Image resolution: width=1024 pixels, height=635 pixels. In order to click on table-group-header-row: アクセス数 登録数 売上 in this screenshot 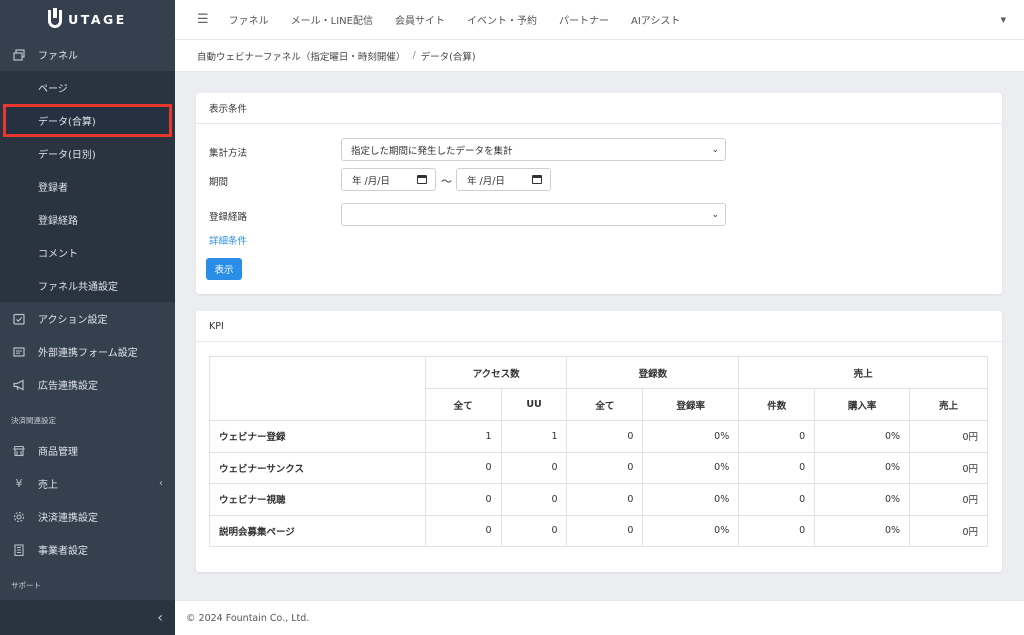, I will do `click(598, 388)`.